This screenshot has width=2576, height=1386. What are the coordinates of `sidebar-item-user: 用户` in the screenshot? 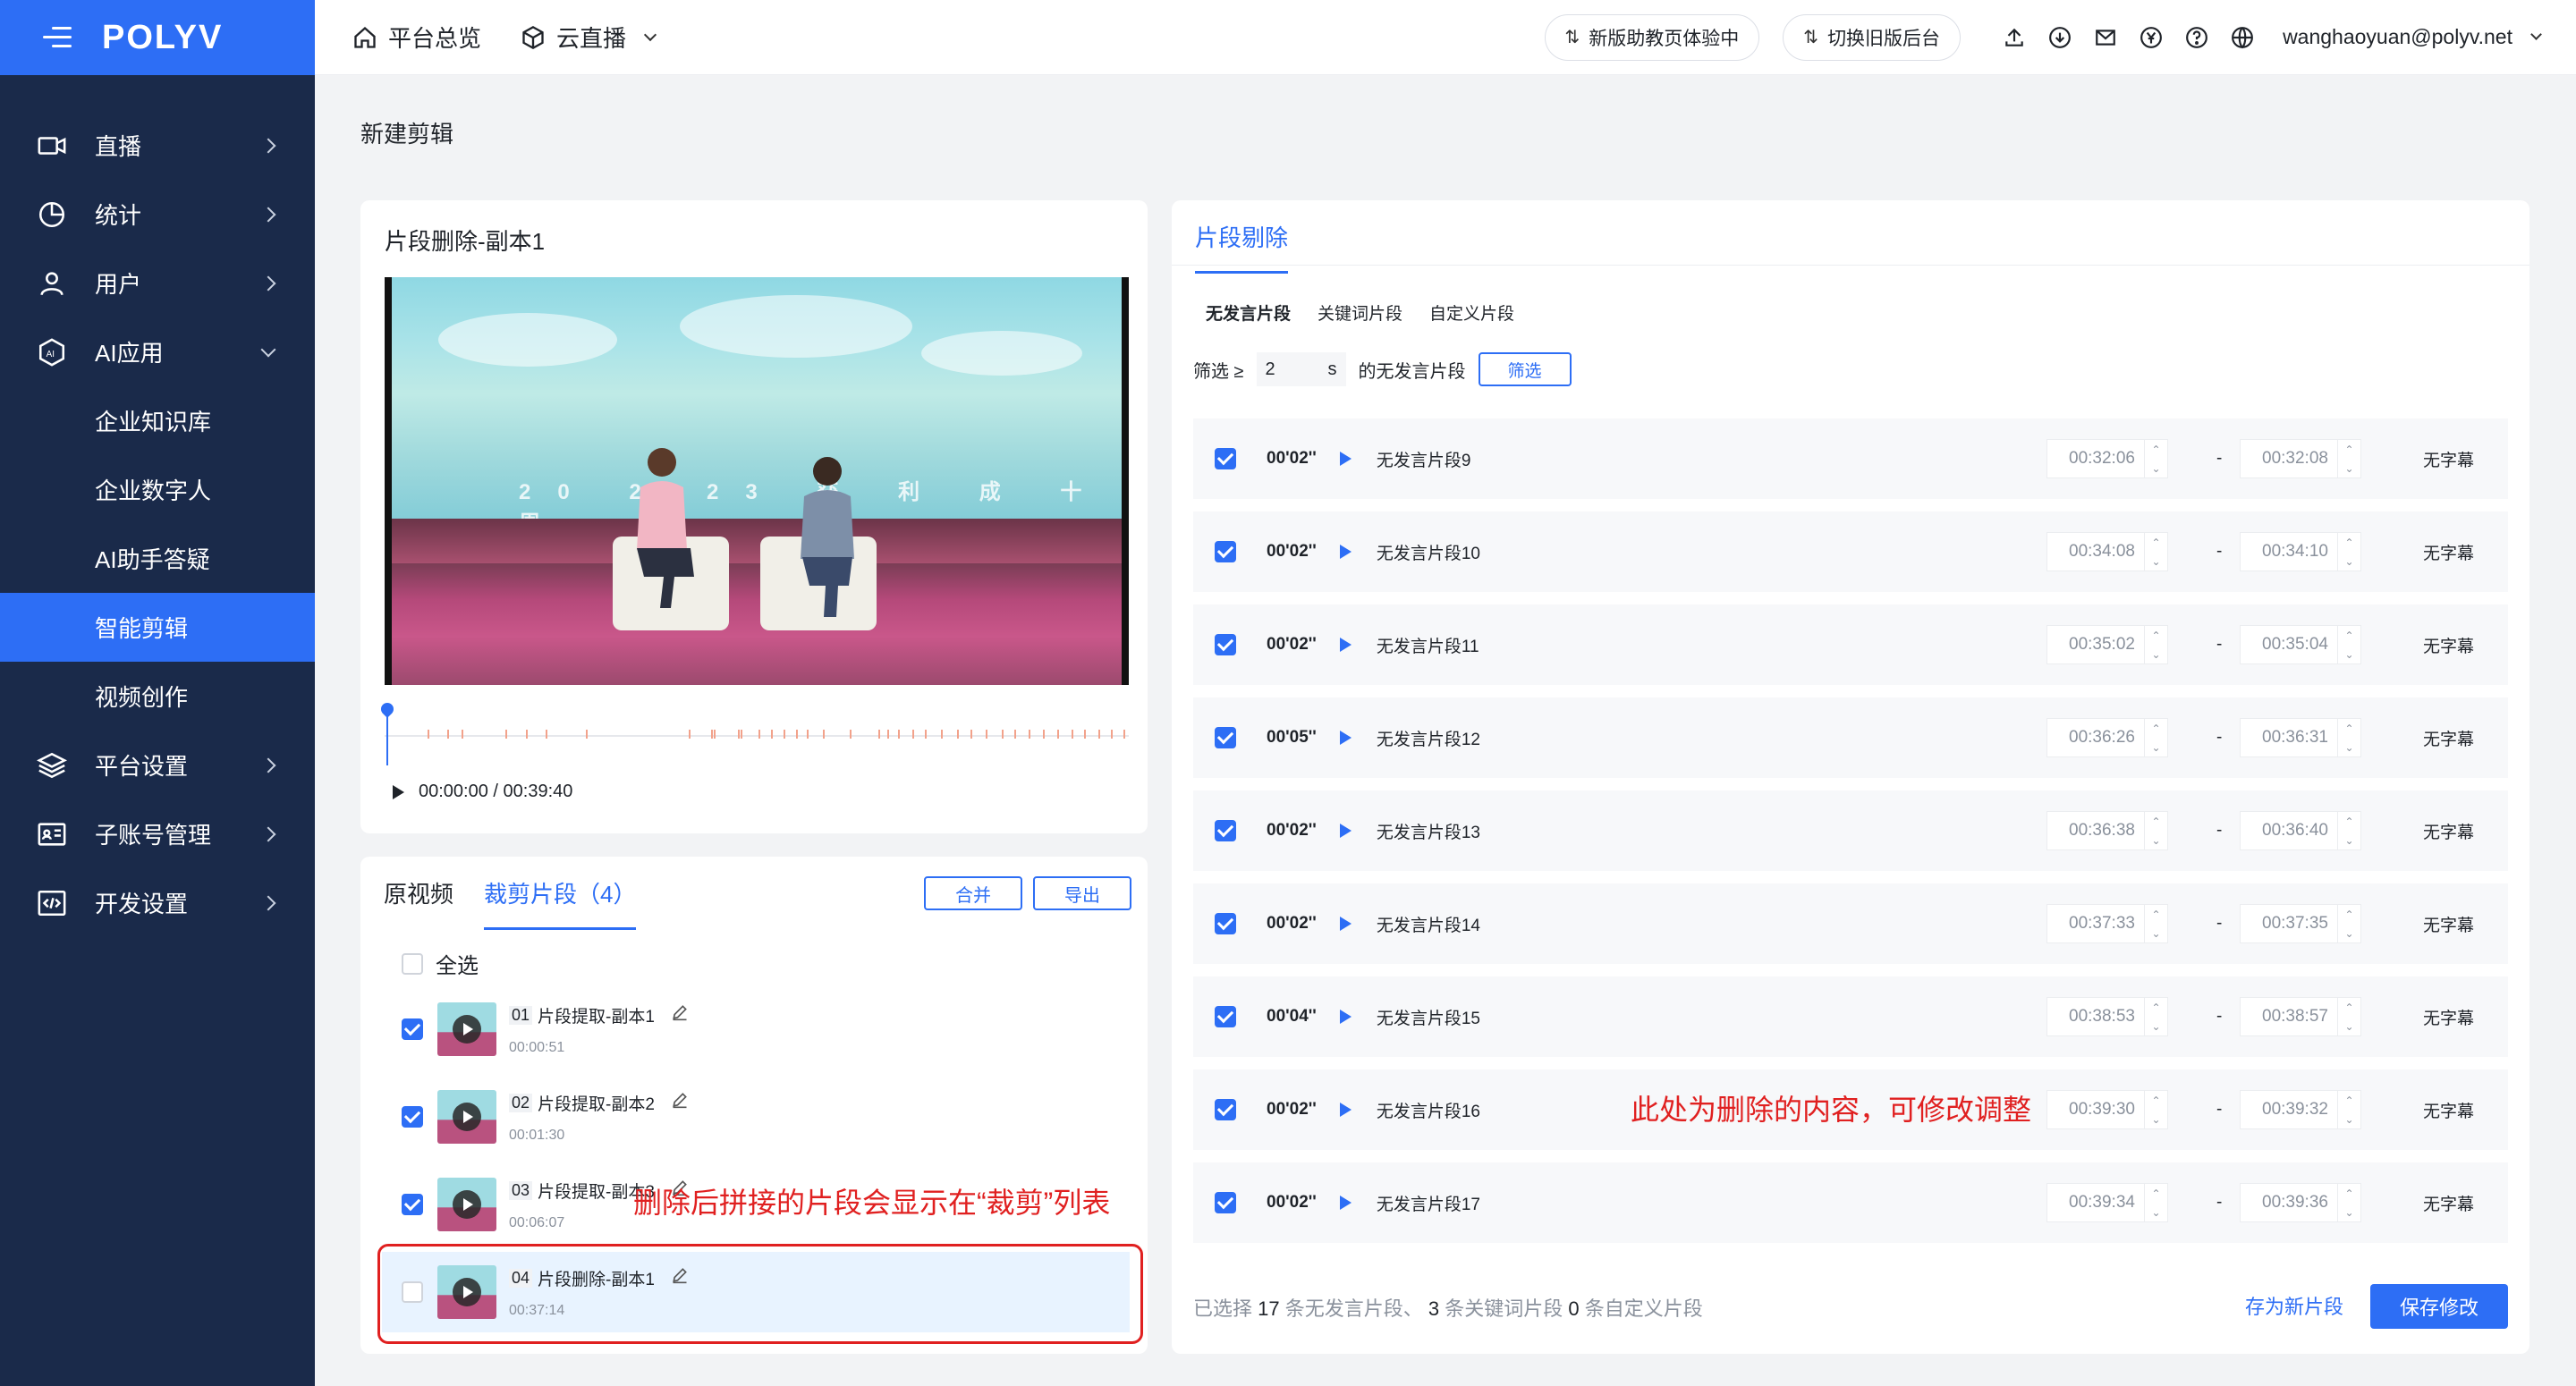 It's located at (157, 283).